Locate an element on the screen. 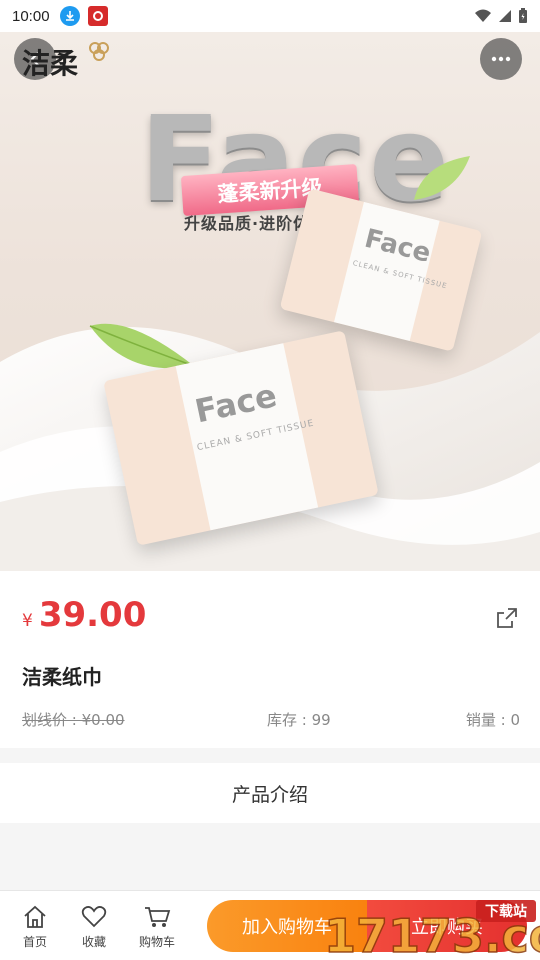 Image resolution: width=540 pixels, height=960 pixels. brand-logo-flower-icon is located at coordinates (99, 51).